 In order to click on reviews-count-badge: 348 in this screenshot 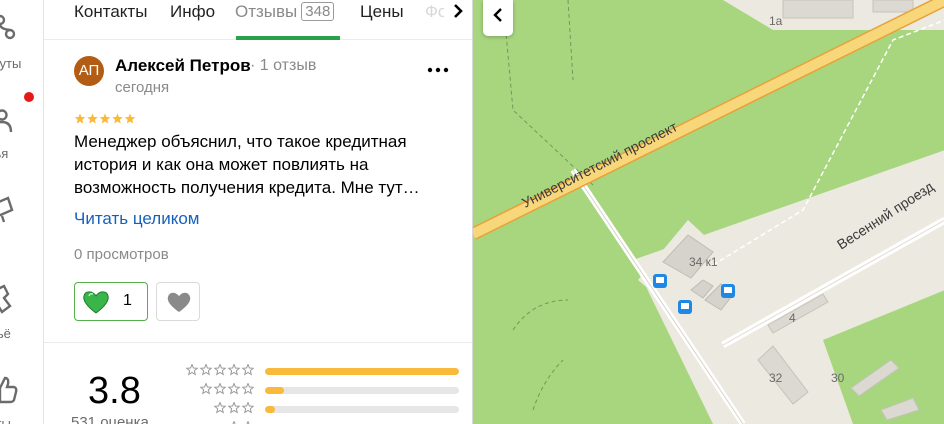, I will do `click(318, 11)`.